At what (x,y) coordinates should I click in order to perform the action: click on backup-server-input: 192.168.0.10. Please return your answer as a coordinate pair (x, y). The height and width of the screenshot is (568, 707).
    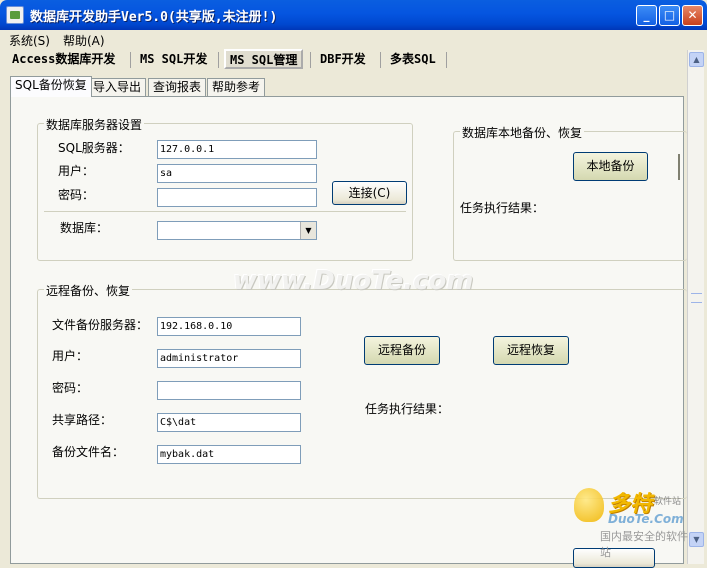
    Looking at the image, I should click on (229, 326).